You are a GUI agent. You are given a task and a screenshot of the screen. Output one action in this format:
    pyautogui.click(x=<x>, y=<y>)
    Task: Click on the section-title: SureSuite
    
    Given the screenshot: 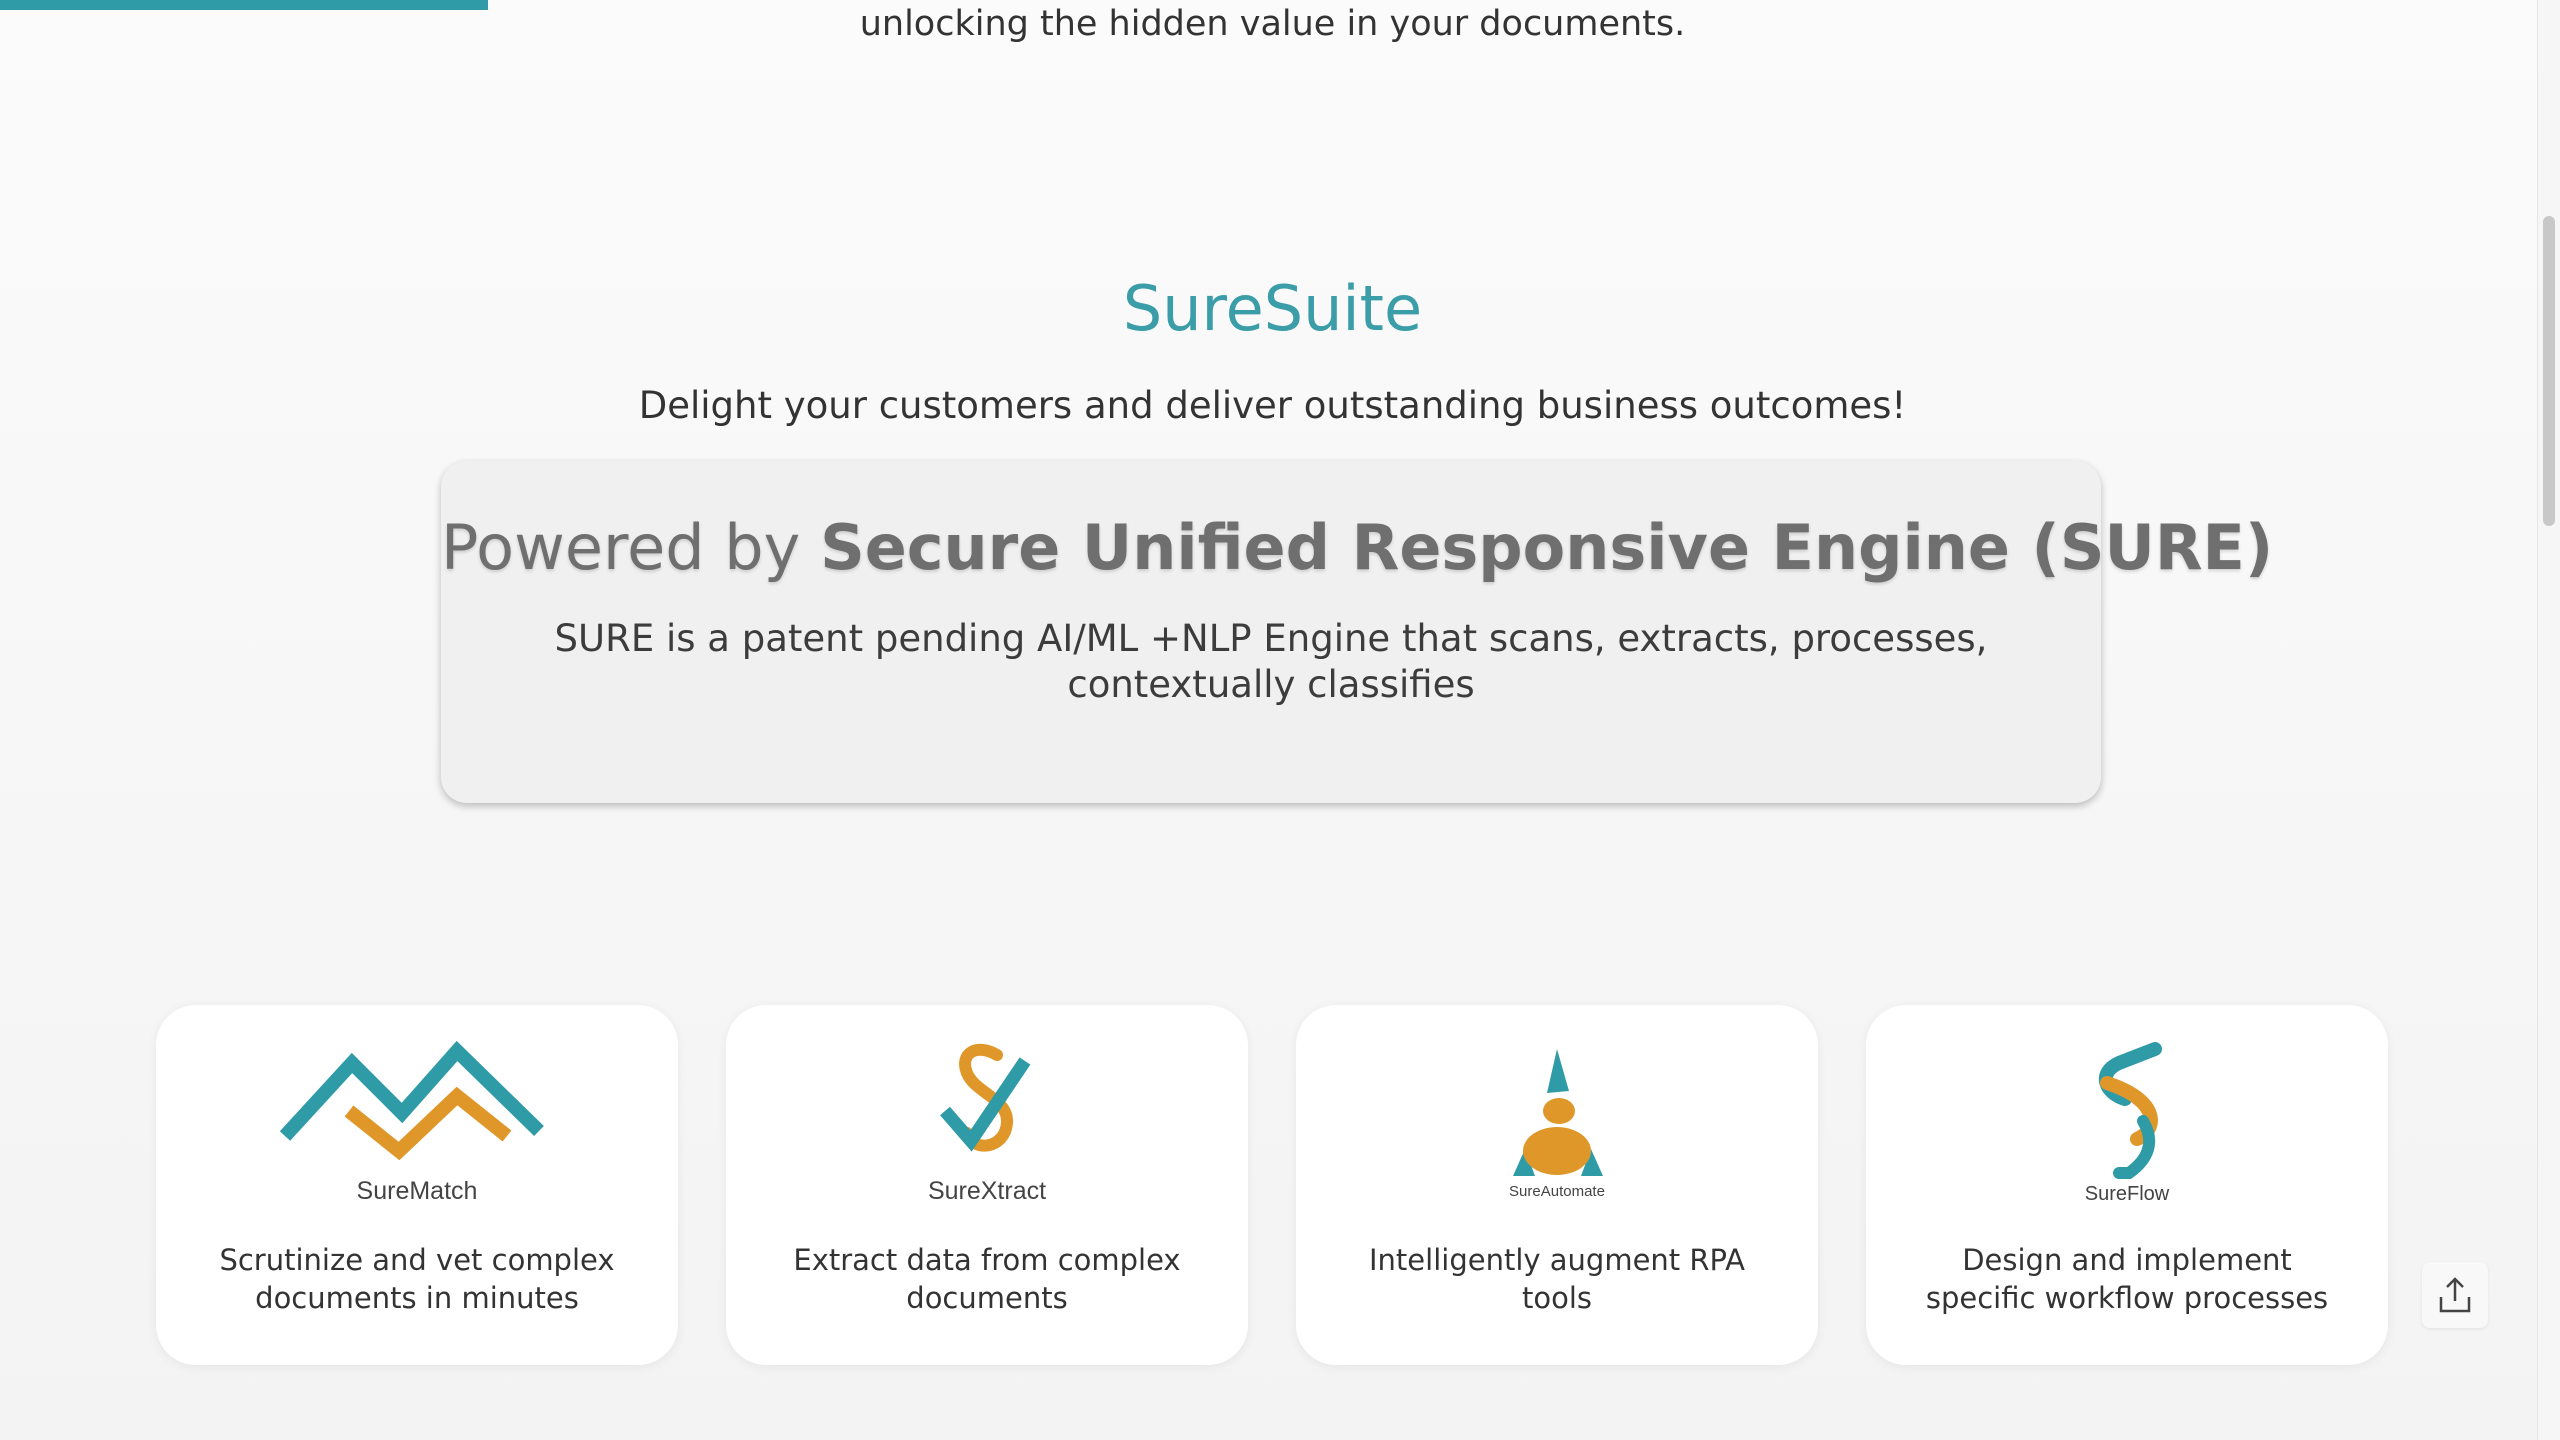 What is the action you would take?
    pyautogui.click(x=1272, y=308)
    